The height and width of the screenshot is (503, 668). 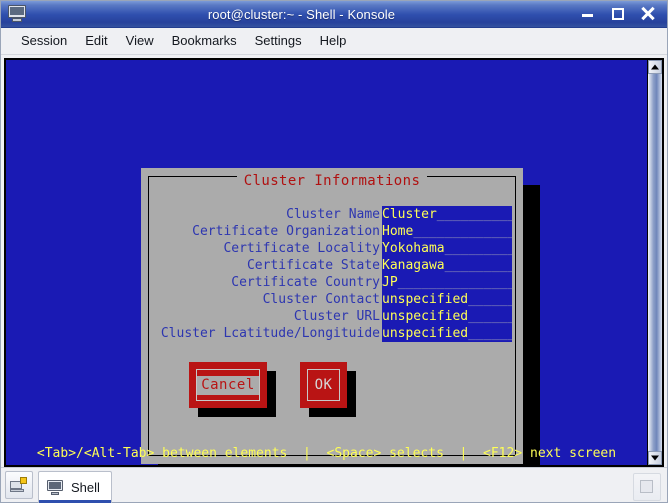 What do you see at coordinates (390, 282) in the screenshot?
I see `value-certificate-country: JP` at bounding box center [390, 282].